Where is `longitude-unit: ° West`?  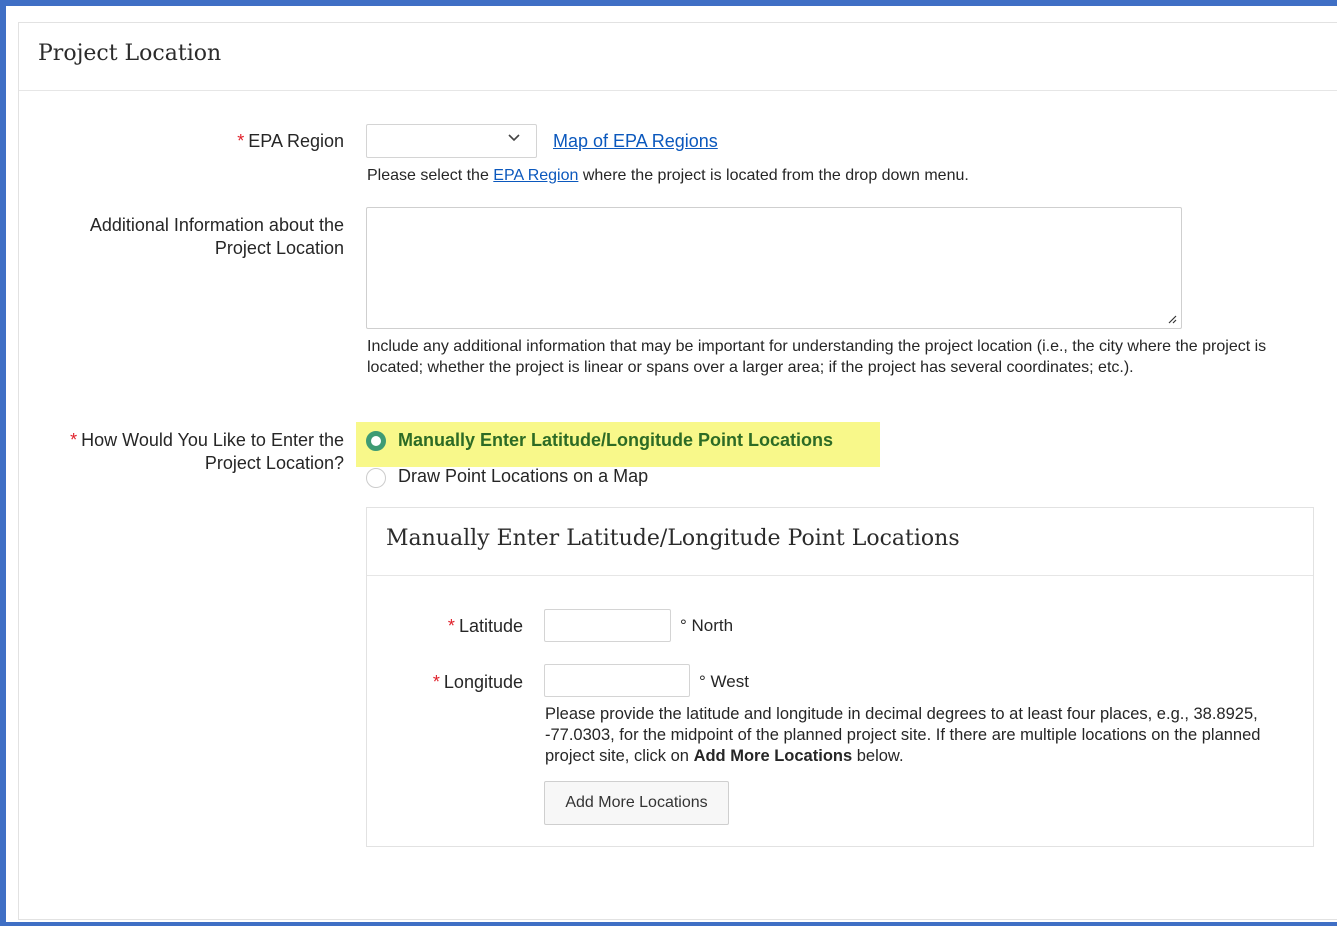 longitude-unit: ° West is located at coordinates (724, 681).